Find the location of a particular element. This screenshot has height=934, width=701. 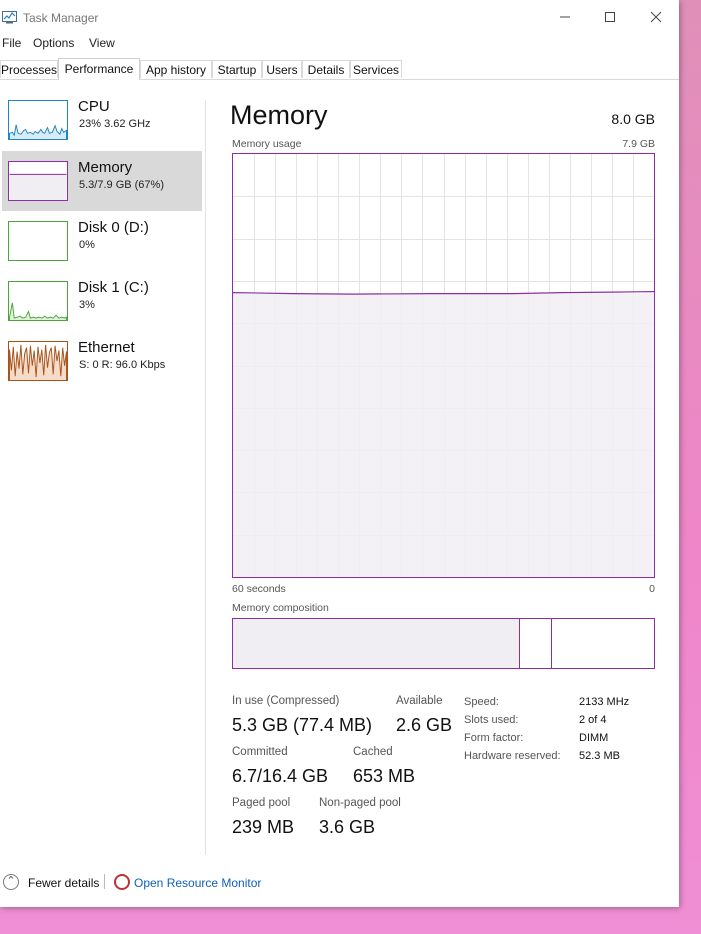

slots-used-label: Slots used: is located at coordinates (491, 720).